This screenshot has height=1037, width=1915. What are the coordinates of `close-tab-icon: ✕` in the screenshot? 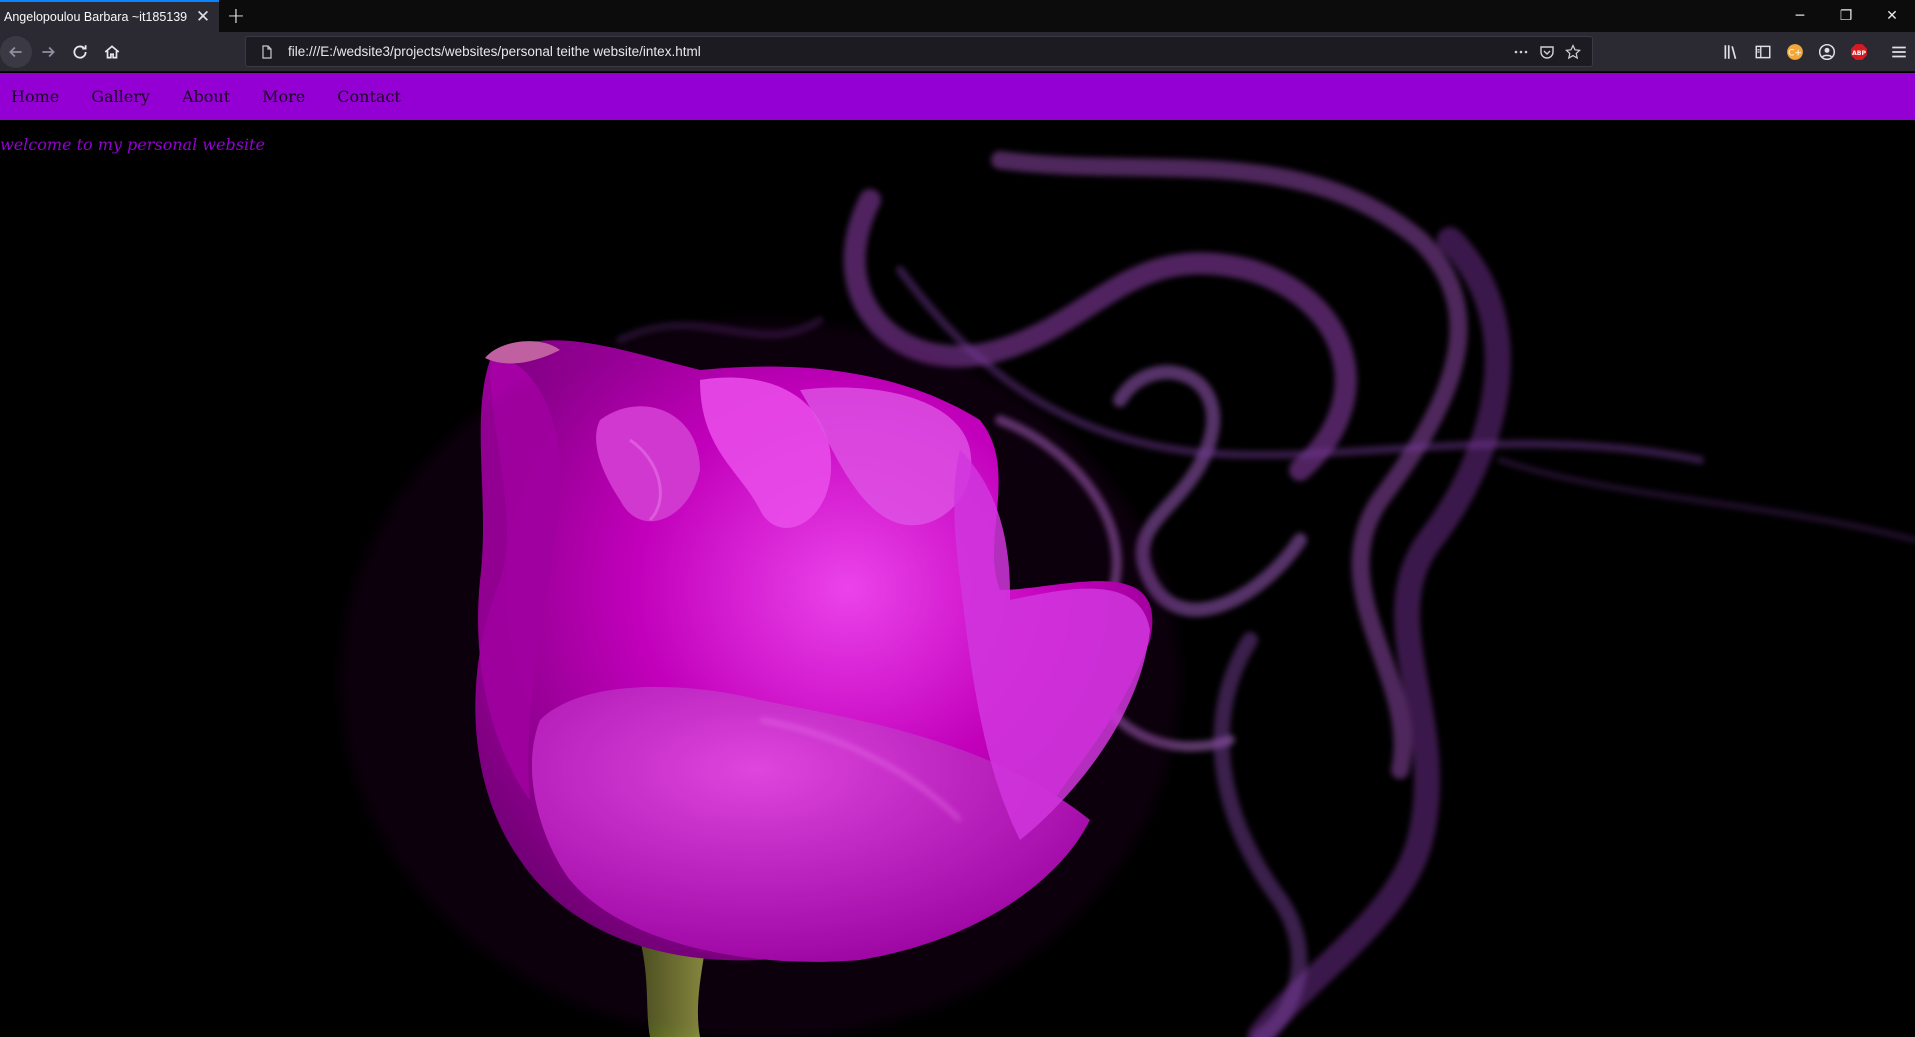 It's located at (203, 17).